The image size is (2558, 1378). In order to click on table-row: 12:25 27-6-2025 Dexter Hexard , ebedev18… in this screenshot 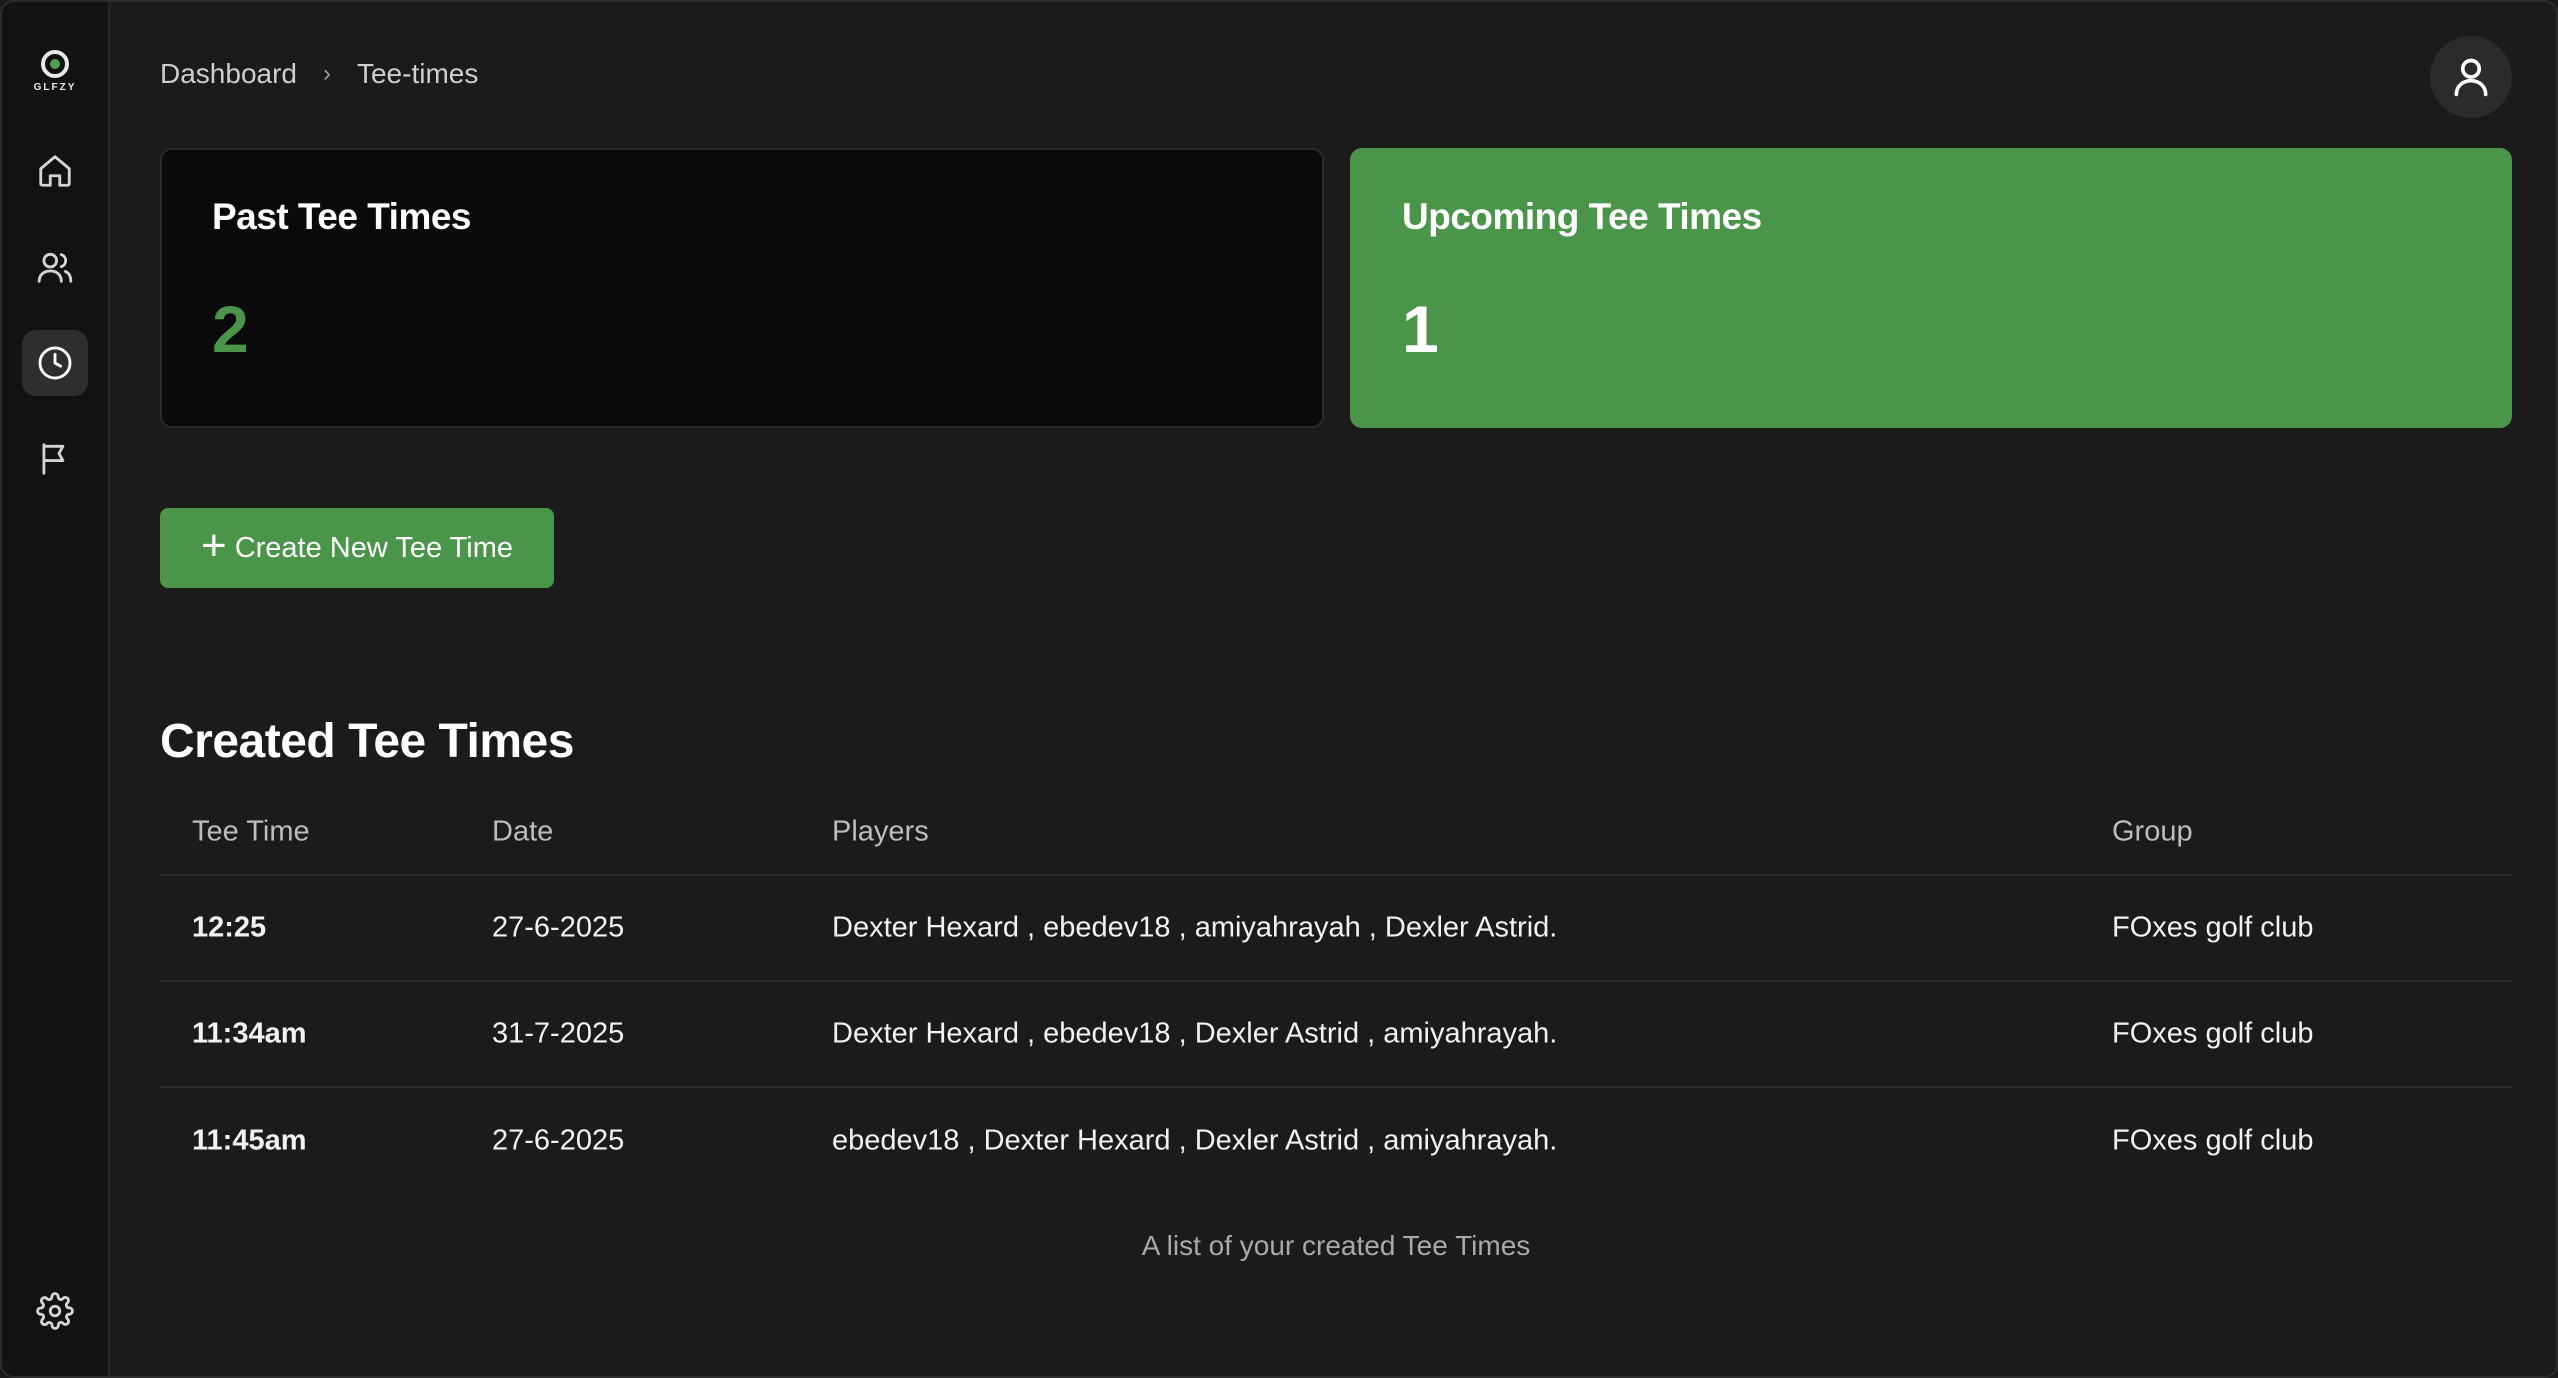, I will do `click(1336, 929)`.